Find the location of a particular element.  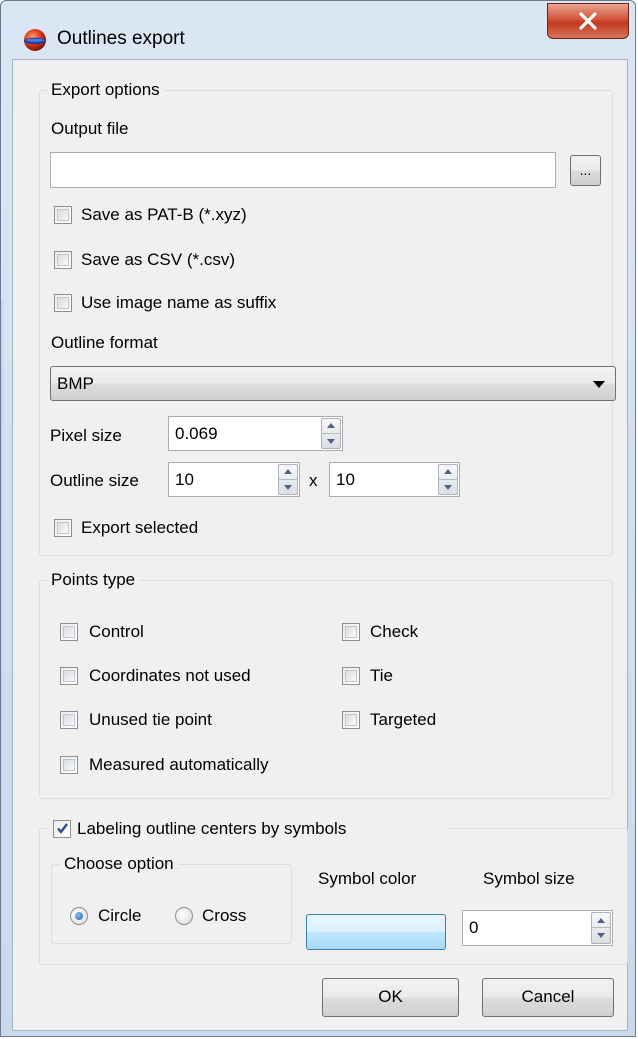

close-x-icon is located at coordinates (588, 21).